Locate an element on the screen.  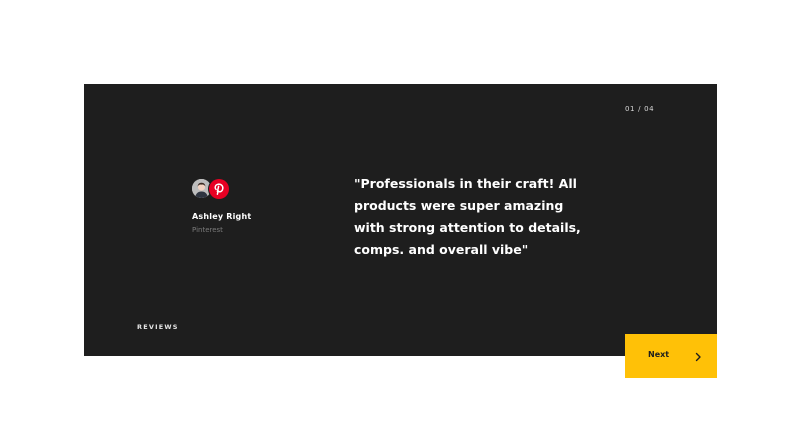
chevron-right-icon is located at coordinates (698, 356).